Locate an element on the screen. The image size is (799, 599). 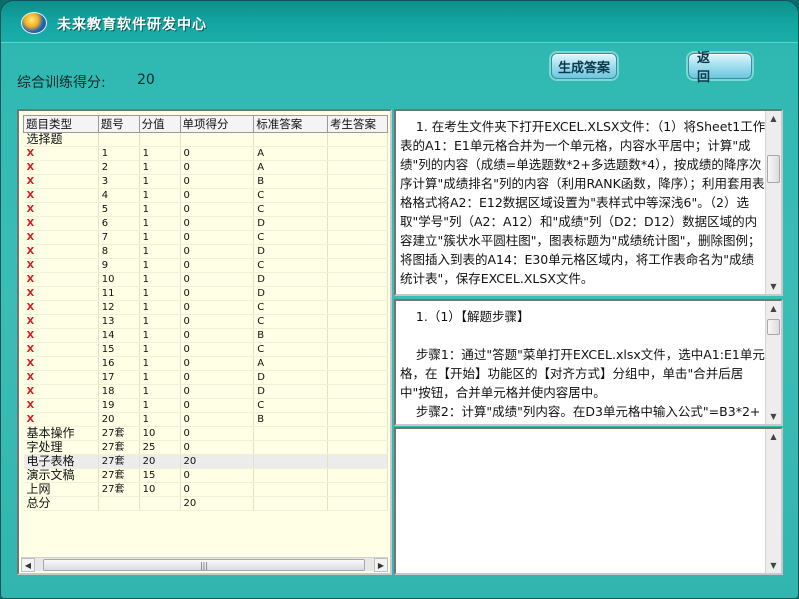
table-row: X810D is located at coordinates (205, 251).